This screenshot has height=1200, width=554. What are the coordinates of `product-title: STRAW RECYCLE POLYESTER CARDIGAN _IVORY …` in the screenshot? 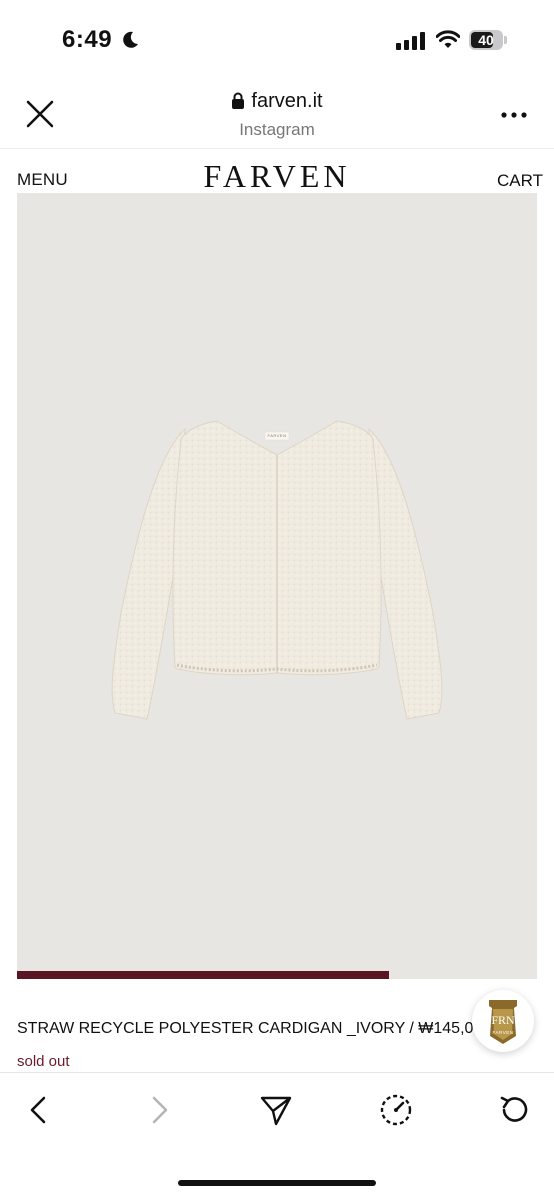 It's located at (254, 1028).